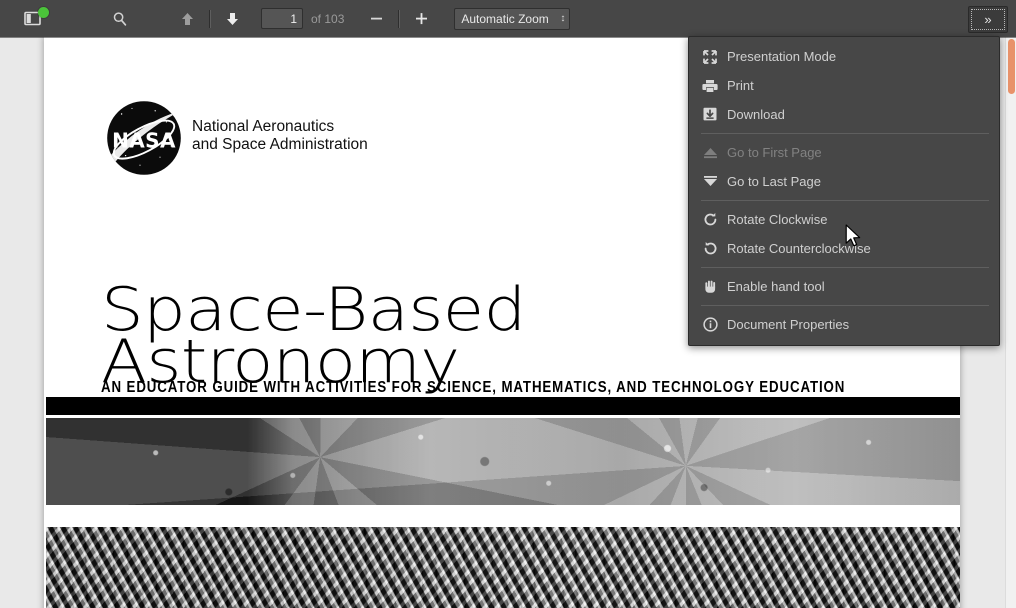 Image resolution: width=1016 pixels, height=608 pixels. Describe the element at coordinates (844, 114) in the screenshot. I see `menu-item-download: Download` at that location.